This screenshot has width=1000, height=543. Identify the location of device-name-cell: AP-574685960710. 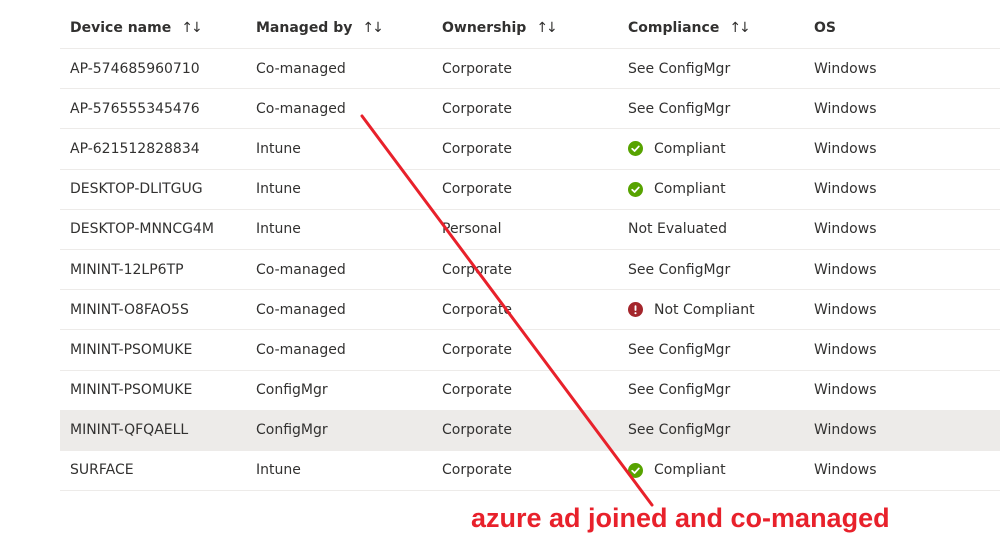
(153, 69).